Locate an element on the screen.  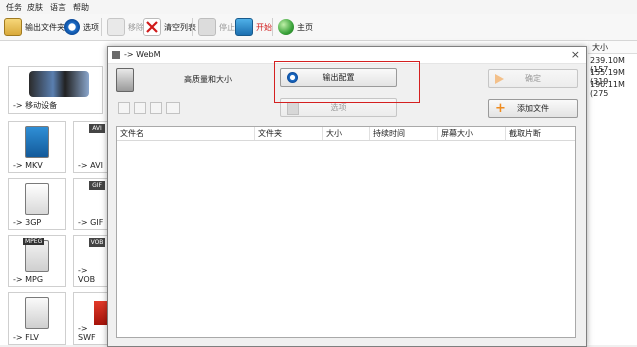
add-file-label: 添加文件 is located at coordinates (533, 108).